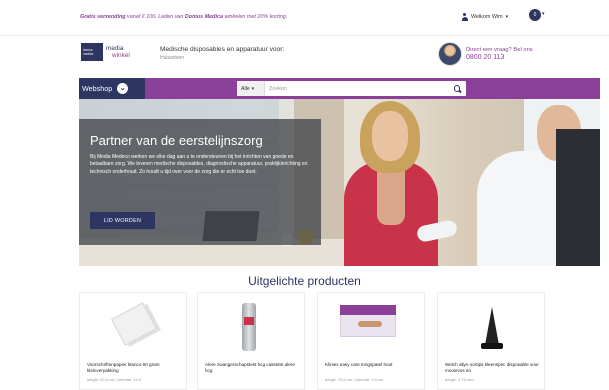 The height and width of the screenshot is (390, 609). I want to click on product-spec: lengte: 20,8 cm | breedte: 10,5, so click(114, 379).